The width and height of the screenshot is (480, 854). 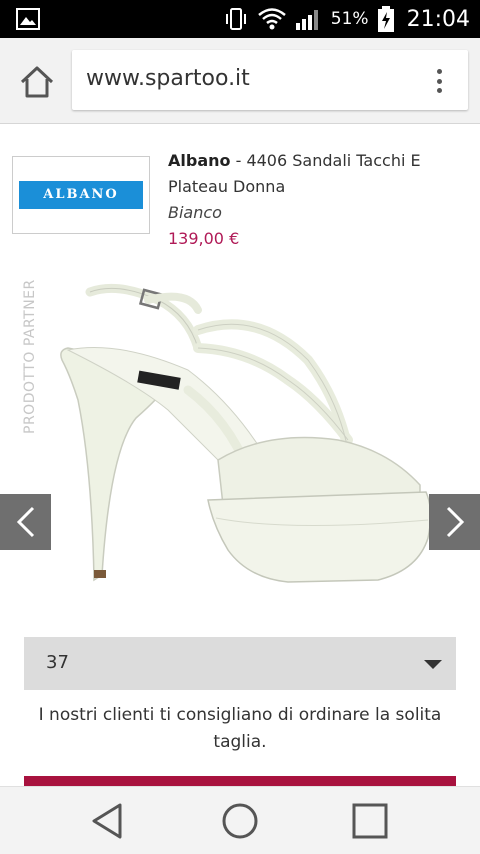 What do you see at coordinates (30, 356) in the screenshot?
I see `partner-label: PRODOTTO PARTNER` at bounding box center [30, 356].